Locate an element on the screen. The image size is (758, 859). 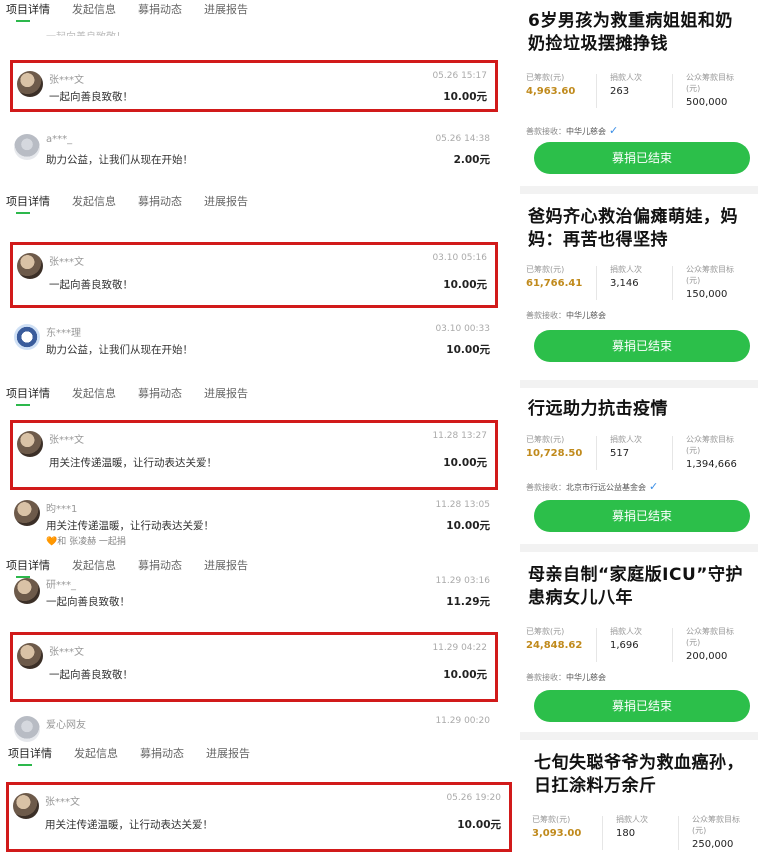
donation-time: 11.29 04:22 is located at coordinates (459, 648).